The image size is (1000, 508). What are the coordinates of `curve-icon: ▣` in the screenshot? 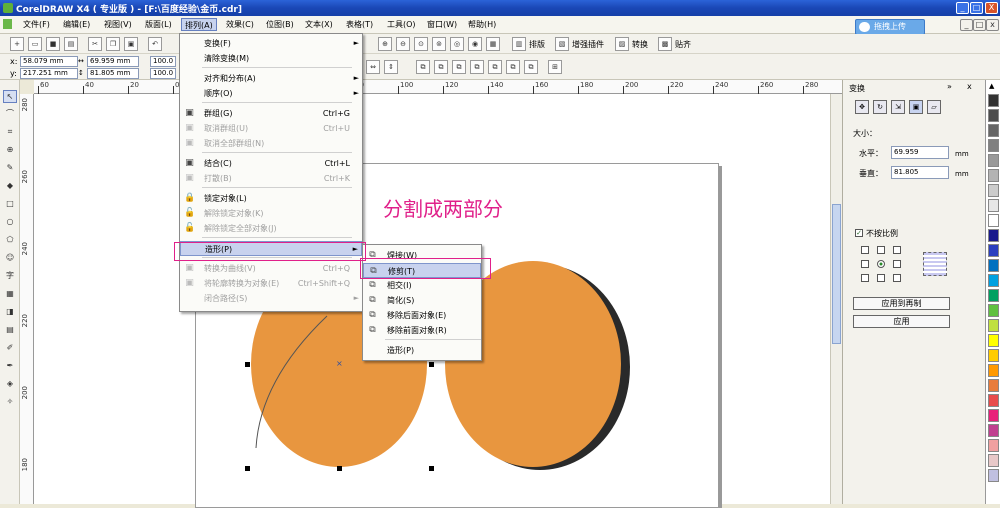 It's located at (189, 268).